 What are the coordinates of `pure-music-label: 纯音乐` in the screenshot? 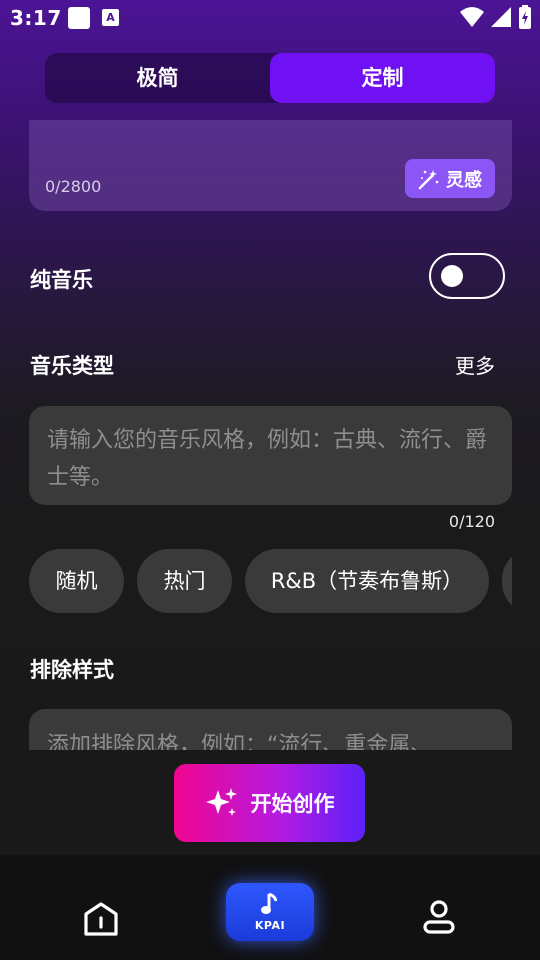 It's located at (61, 280).